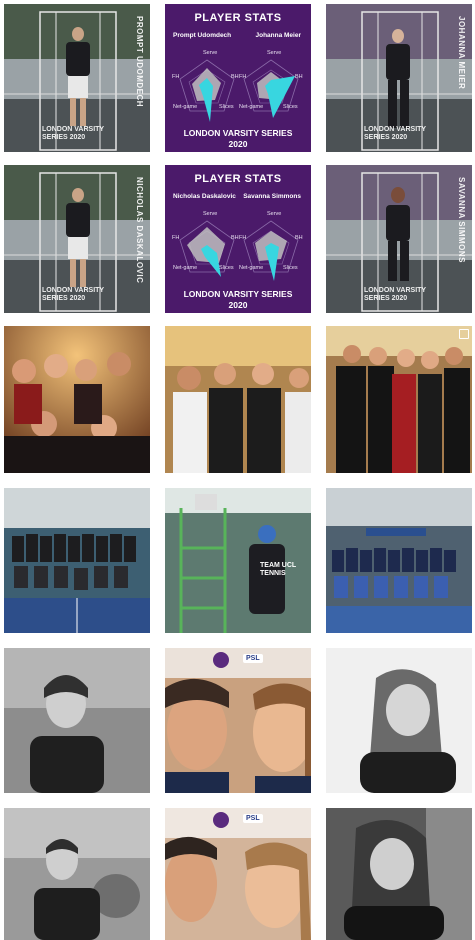  What do you see at coordinates (461, 53) in the screenshot?
I see `player-name-label: JOHANNA MEIER` at bounding box center [461, 53].